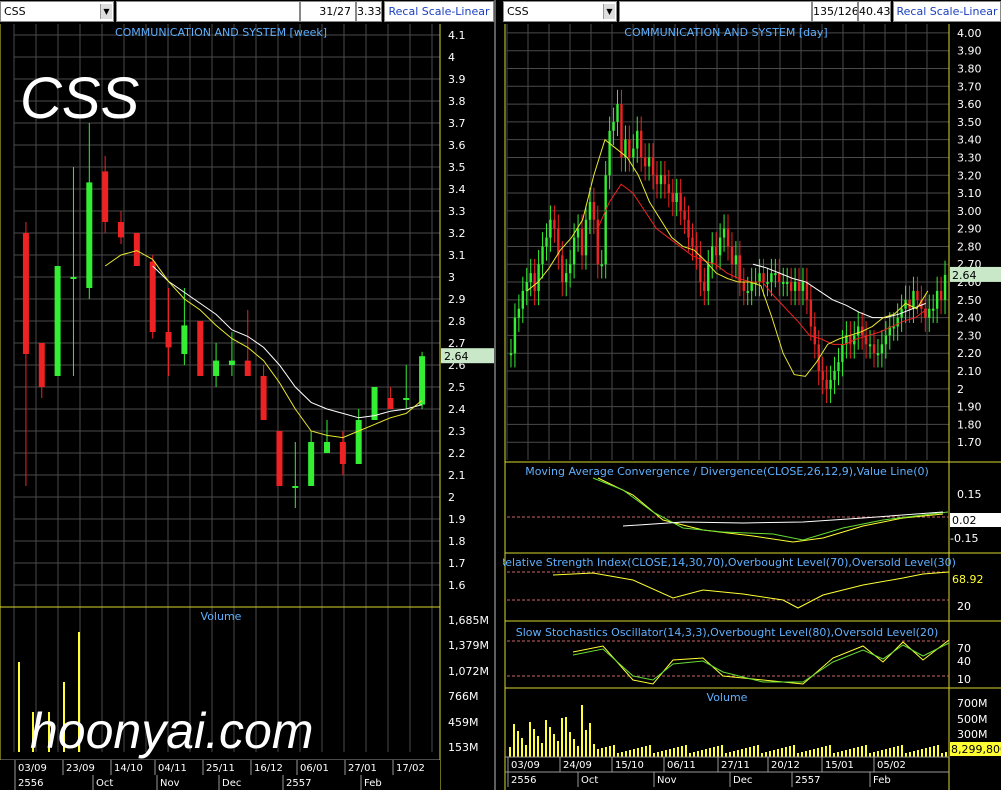 Image resolution: width=1001 pixels, height=790 pixels. I want to click on macd-tick-label: 0.15, so click(969, 494).